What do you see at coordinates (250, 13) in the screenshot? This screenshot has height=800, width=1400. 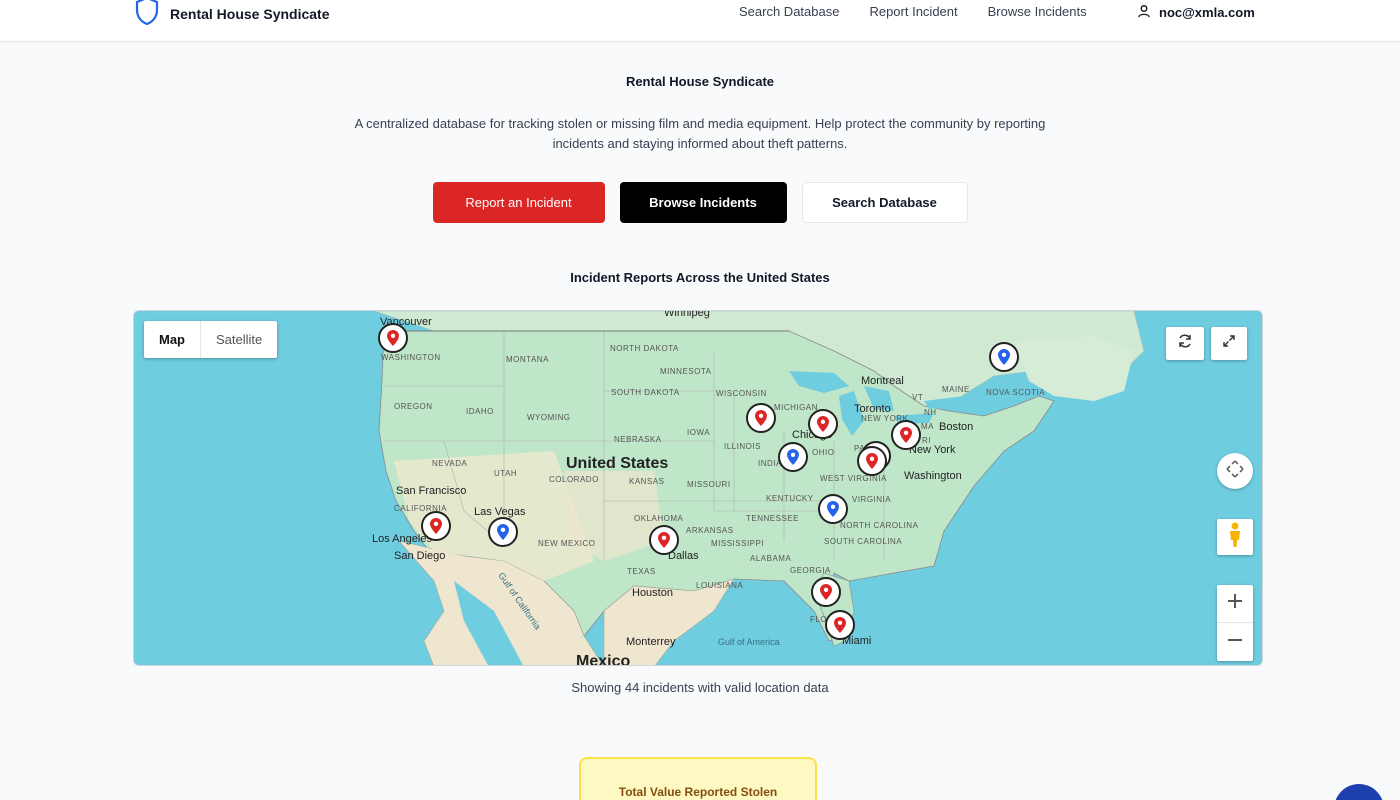 I see `brand-title: Rental House Syndicate` at bounding box center [250, 13].